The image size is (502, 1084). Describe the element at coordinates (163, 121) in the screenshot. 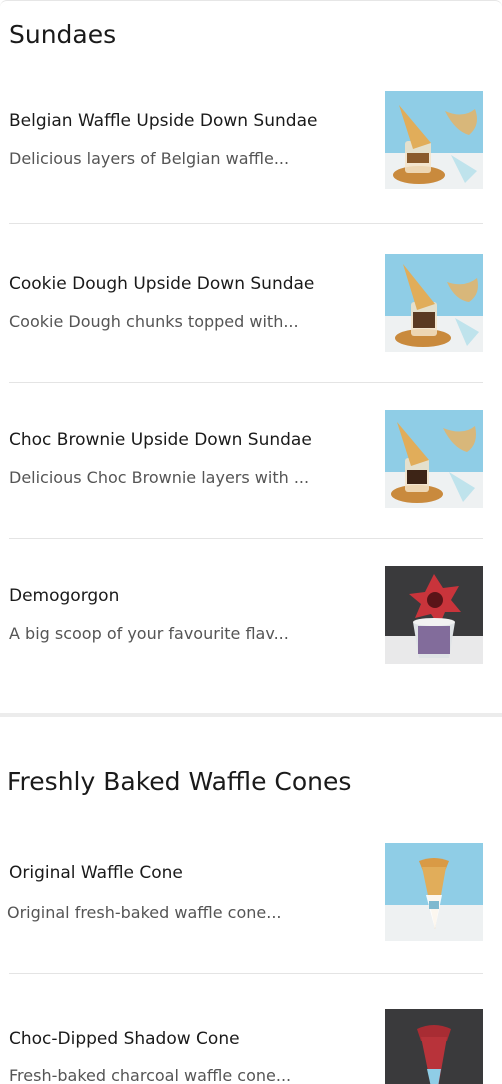

I see `item-name: Belgian Waffle Upside Down Sundae` at that location.